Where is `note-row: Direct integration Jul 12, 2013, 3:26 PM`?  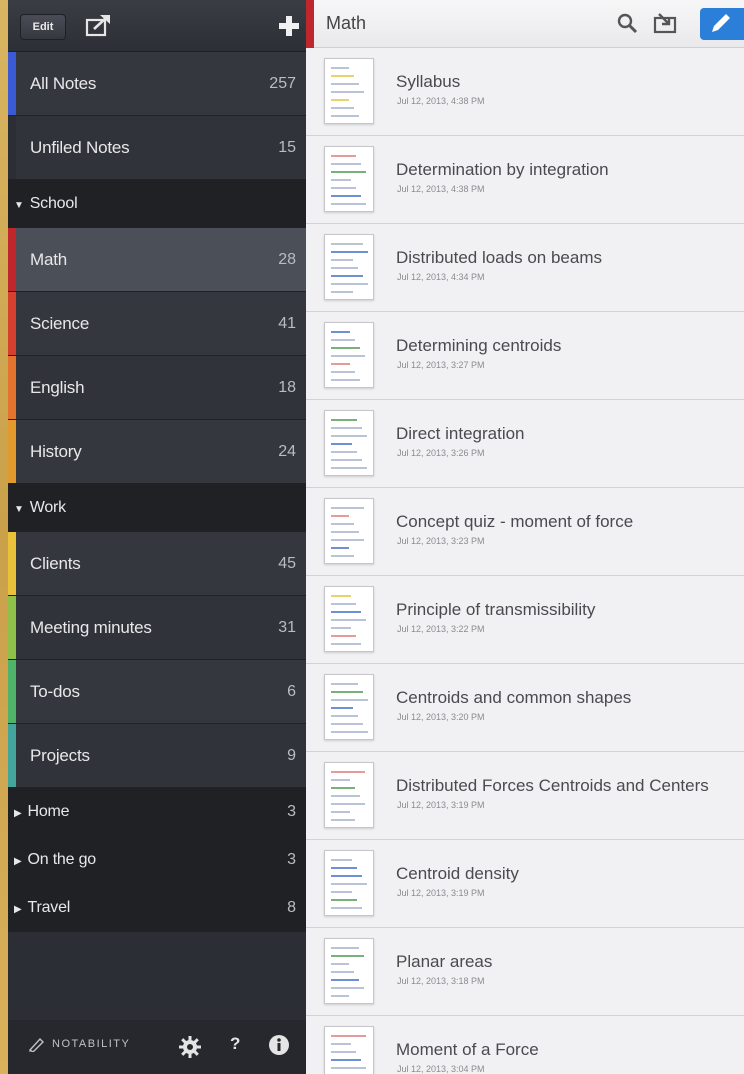 note-row: Direct integration Jul 12, 2013, 3:26 PM is located at coordinates (525, 444).